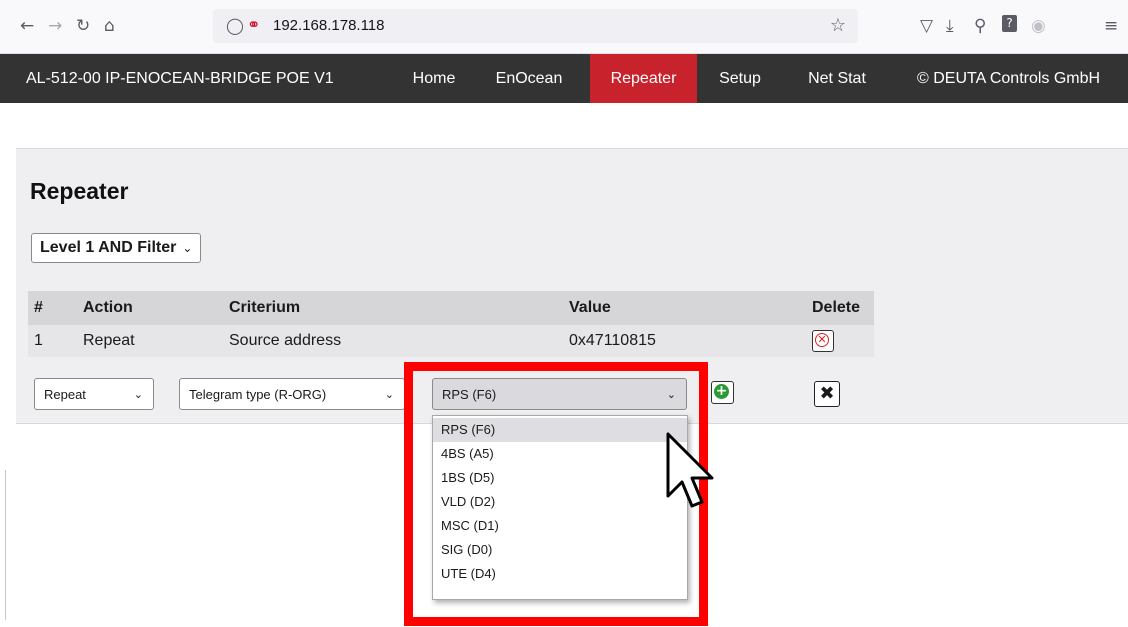 The width and height of the screenshot is (1128, 627). I want to click on criterium-select: Telegram type (R-ORG) ⌄, so click(292, 394).